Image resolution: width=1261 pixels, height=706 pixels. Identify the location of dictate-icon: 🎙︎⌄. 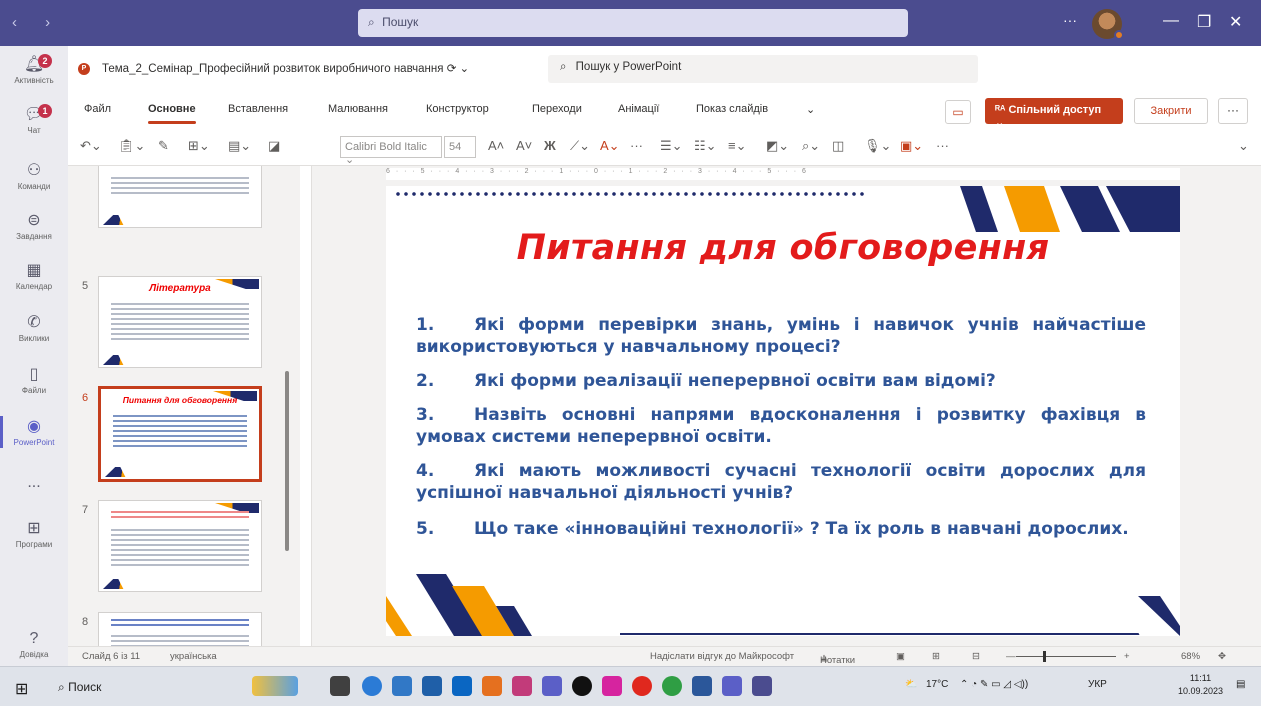
(877, 146).